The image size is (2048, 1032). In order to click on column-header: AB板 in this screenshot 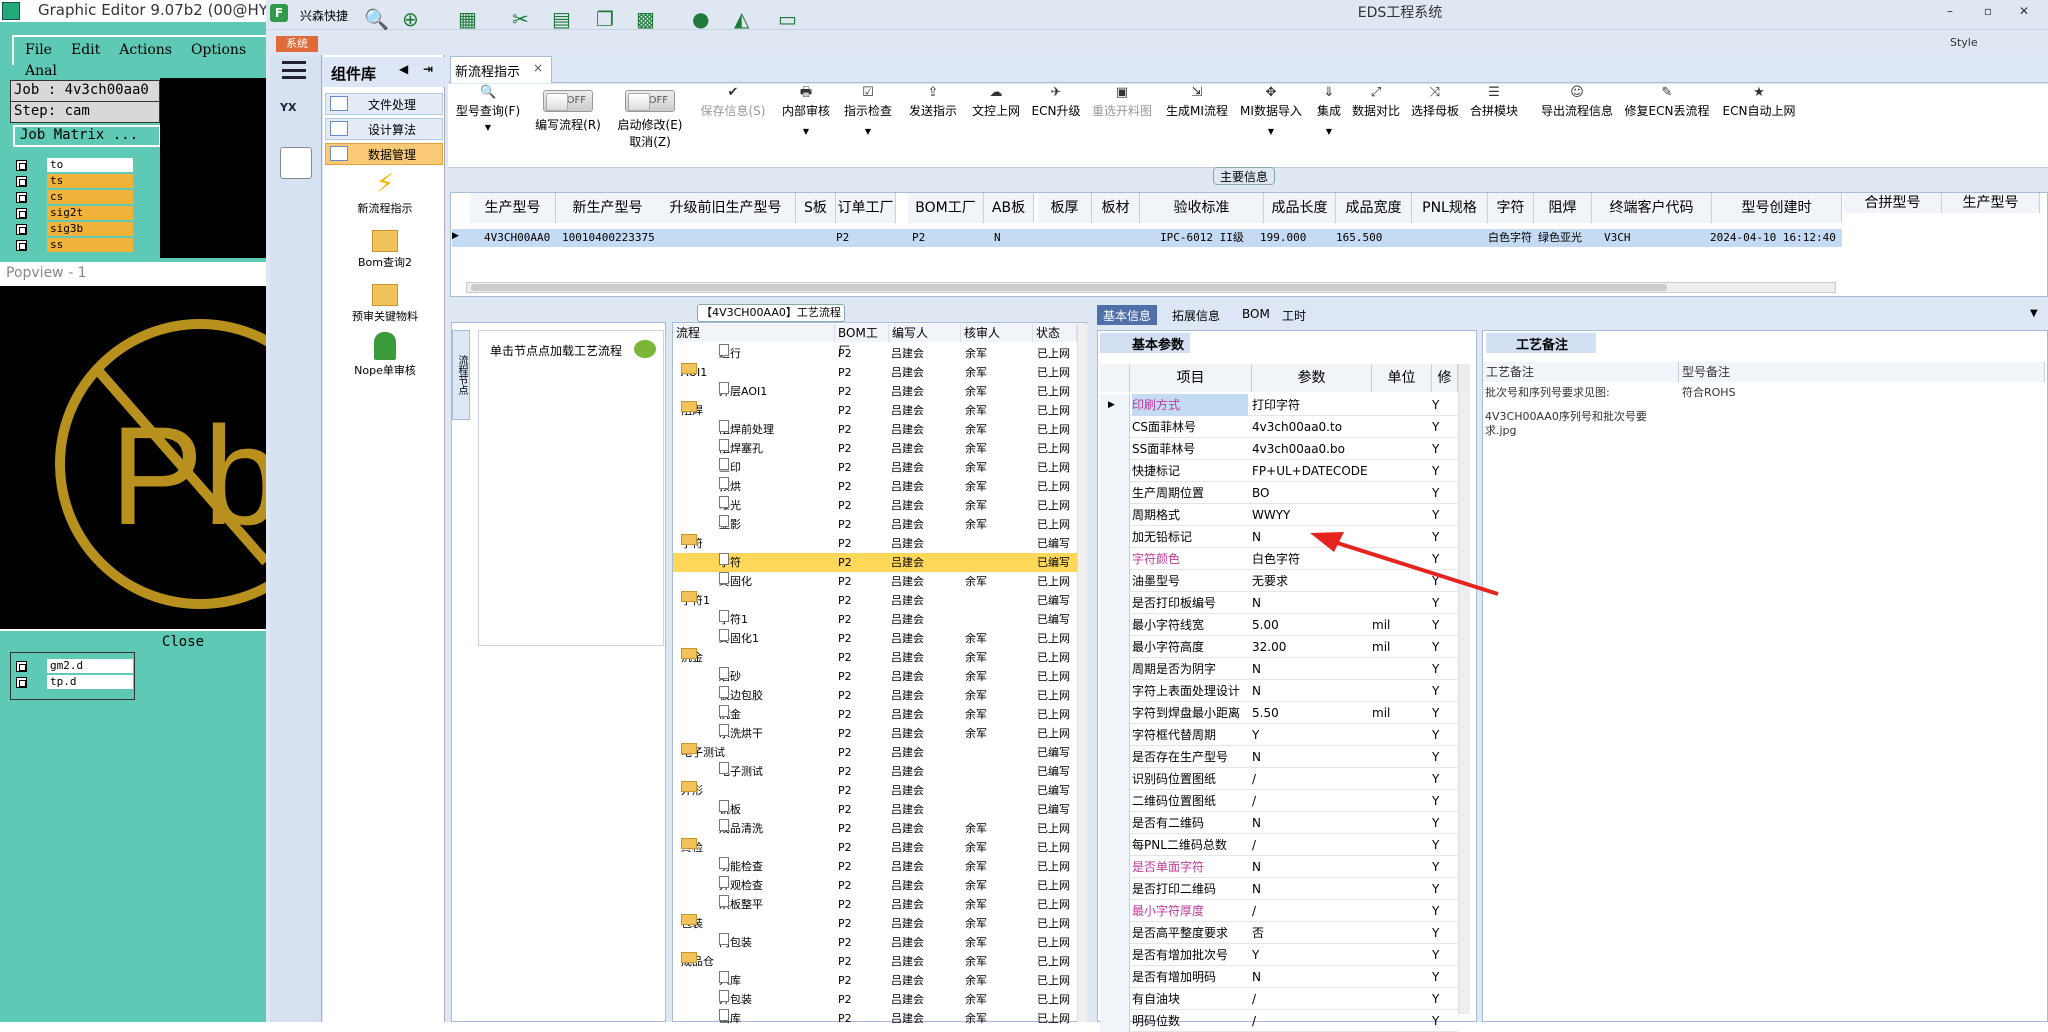, I will do `click(1009, 208)`.